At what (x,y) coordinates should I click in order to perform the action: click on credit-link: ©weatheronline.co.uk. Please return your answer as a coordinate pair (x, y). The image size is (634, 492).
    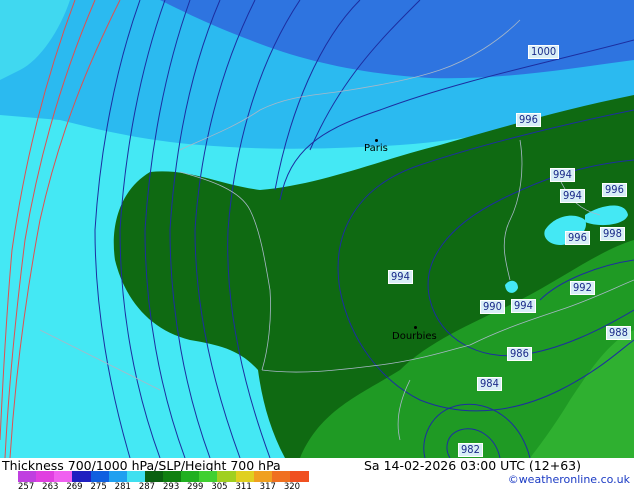
    Looking at the image, I should click on (569, 479).